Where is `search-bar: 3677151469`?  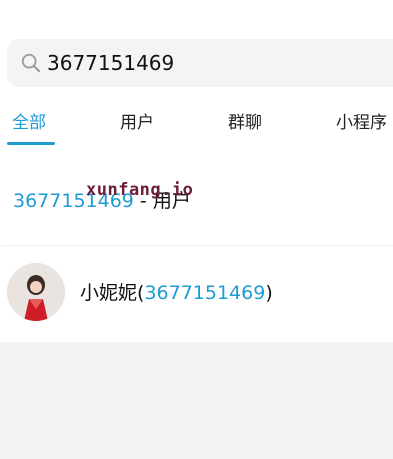 search-bar: 3677151469 is located at coordinates (200, 63).